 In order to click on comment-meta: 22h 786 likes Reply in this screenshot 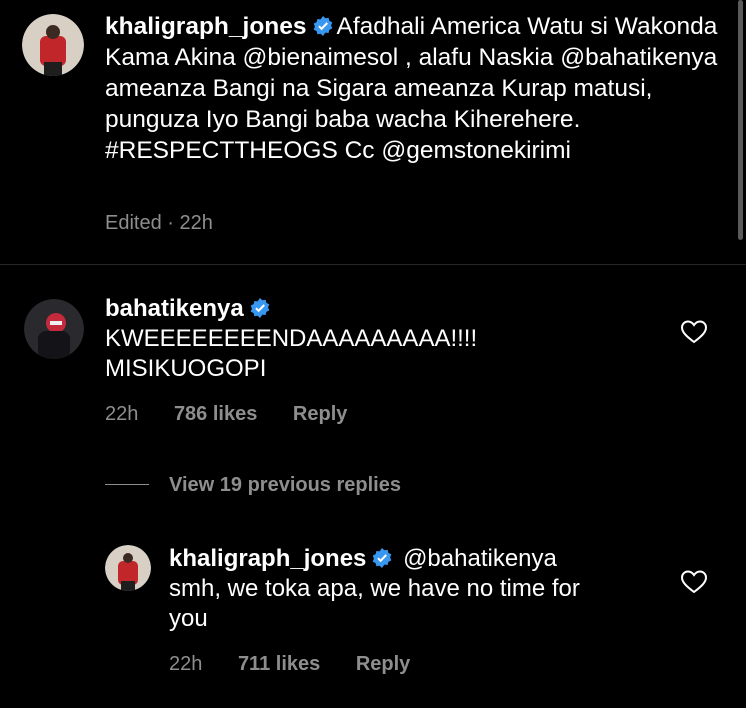, I will do `click(241, 414)`.